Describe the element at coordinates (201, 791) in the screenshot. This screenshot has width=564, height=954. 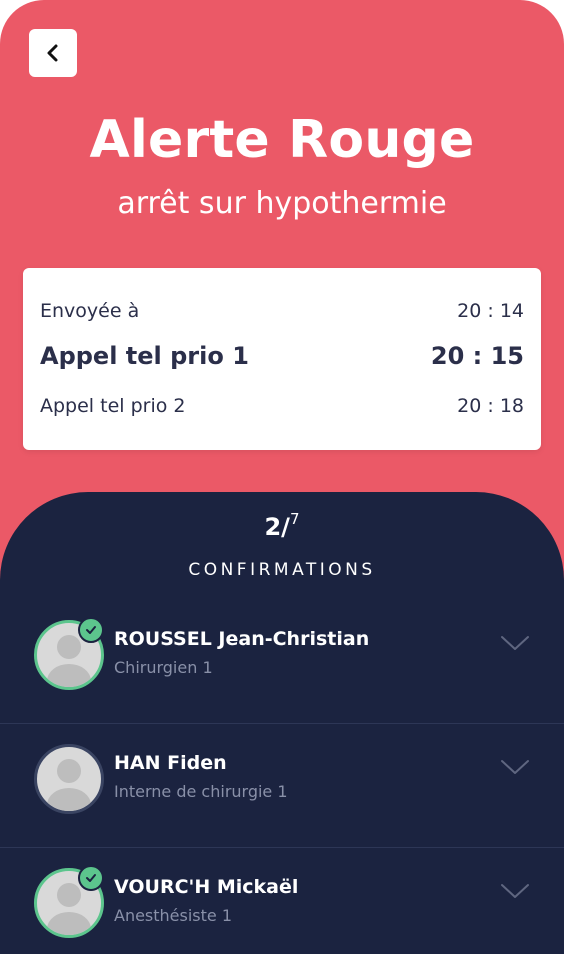
I see `person-role: Interne de chirurgie 1` at that location.